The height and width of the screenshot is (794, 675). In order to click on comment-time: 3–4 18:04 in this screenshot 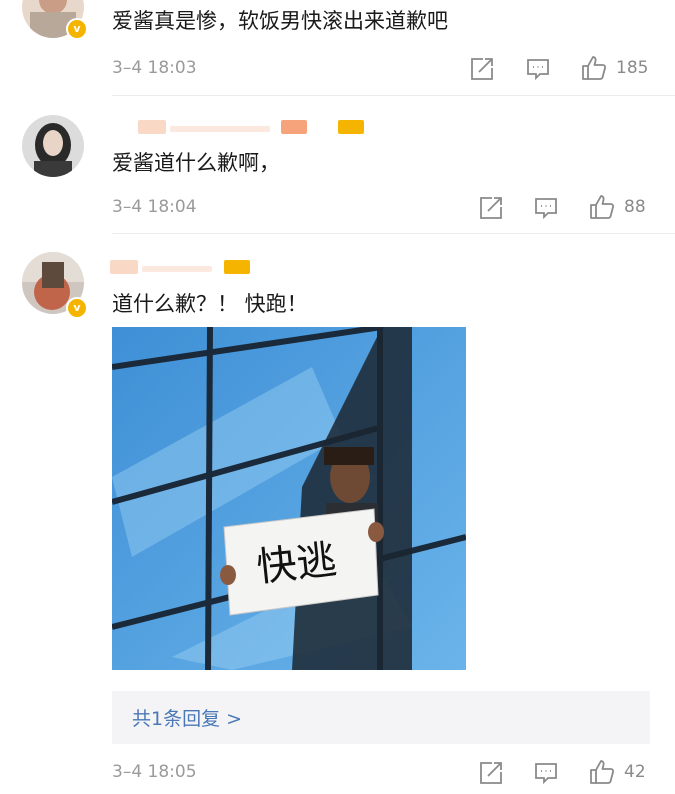, I will do `click(154, 207)`.